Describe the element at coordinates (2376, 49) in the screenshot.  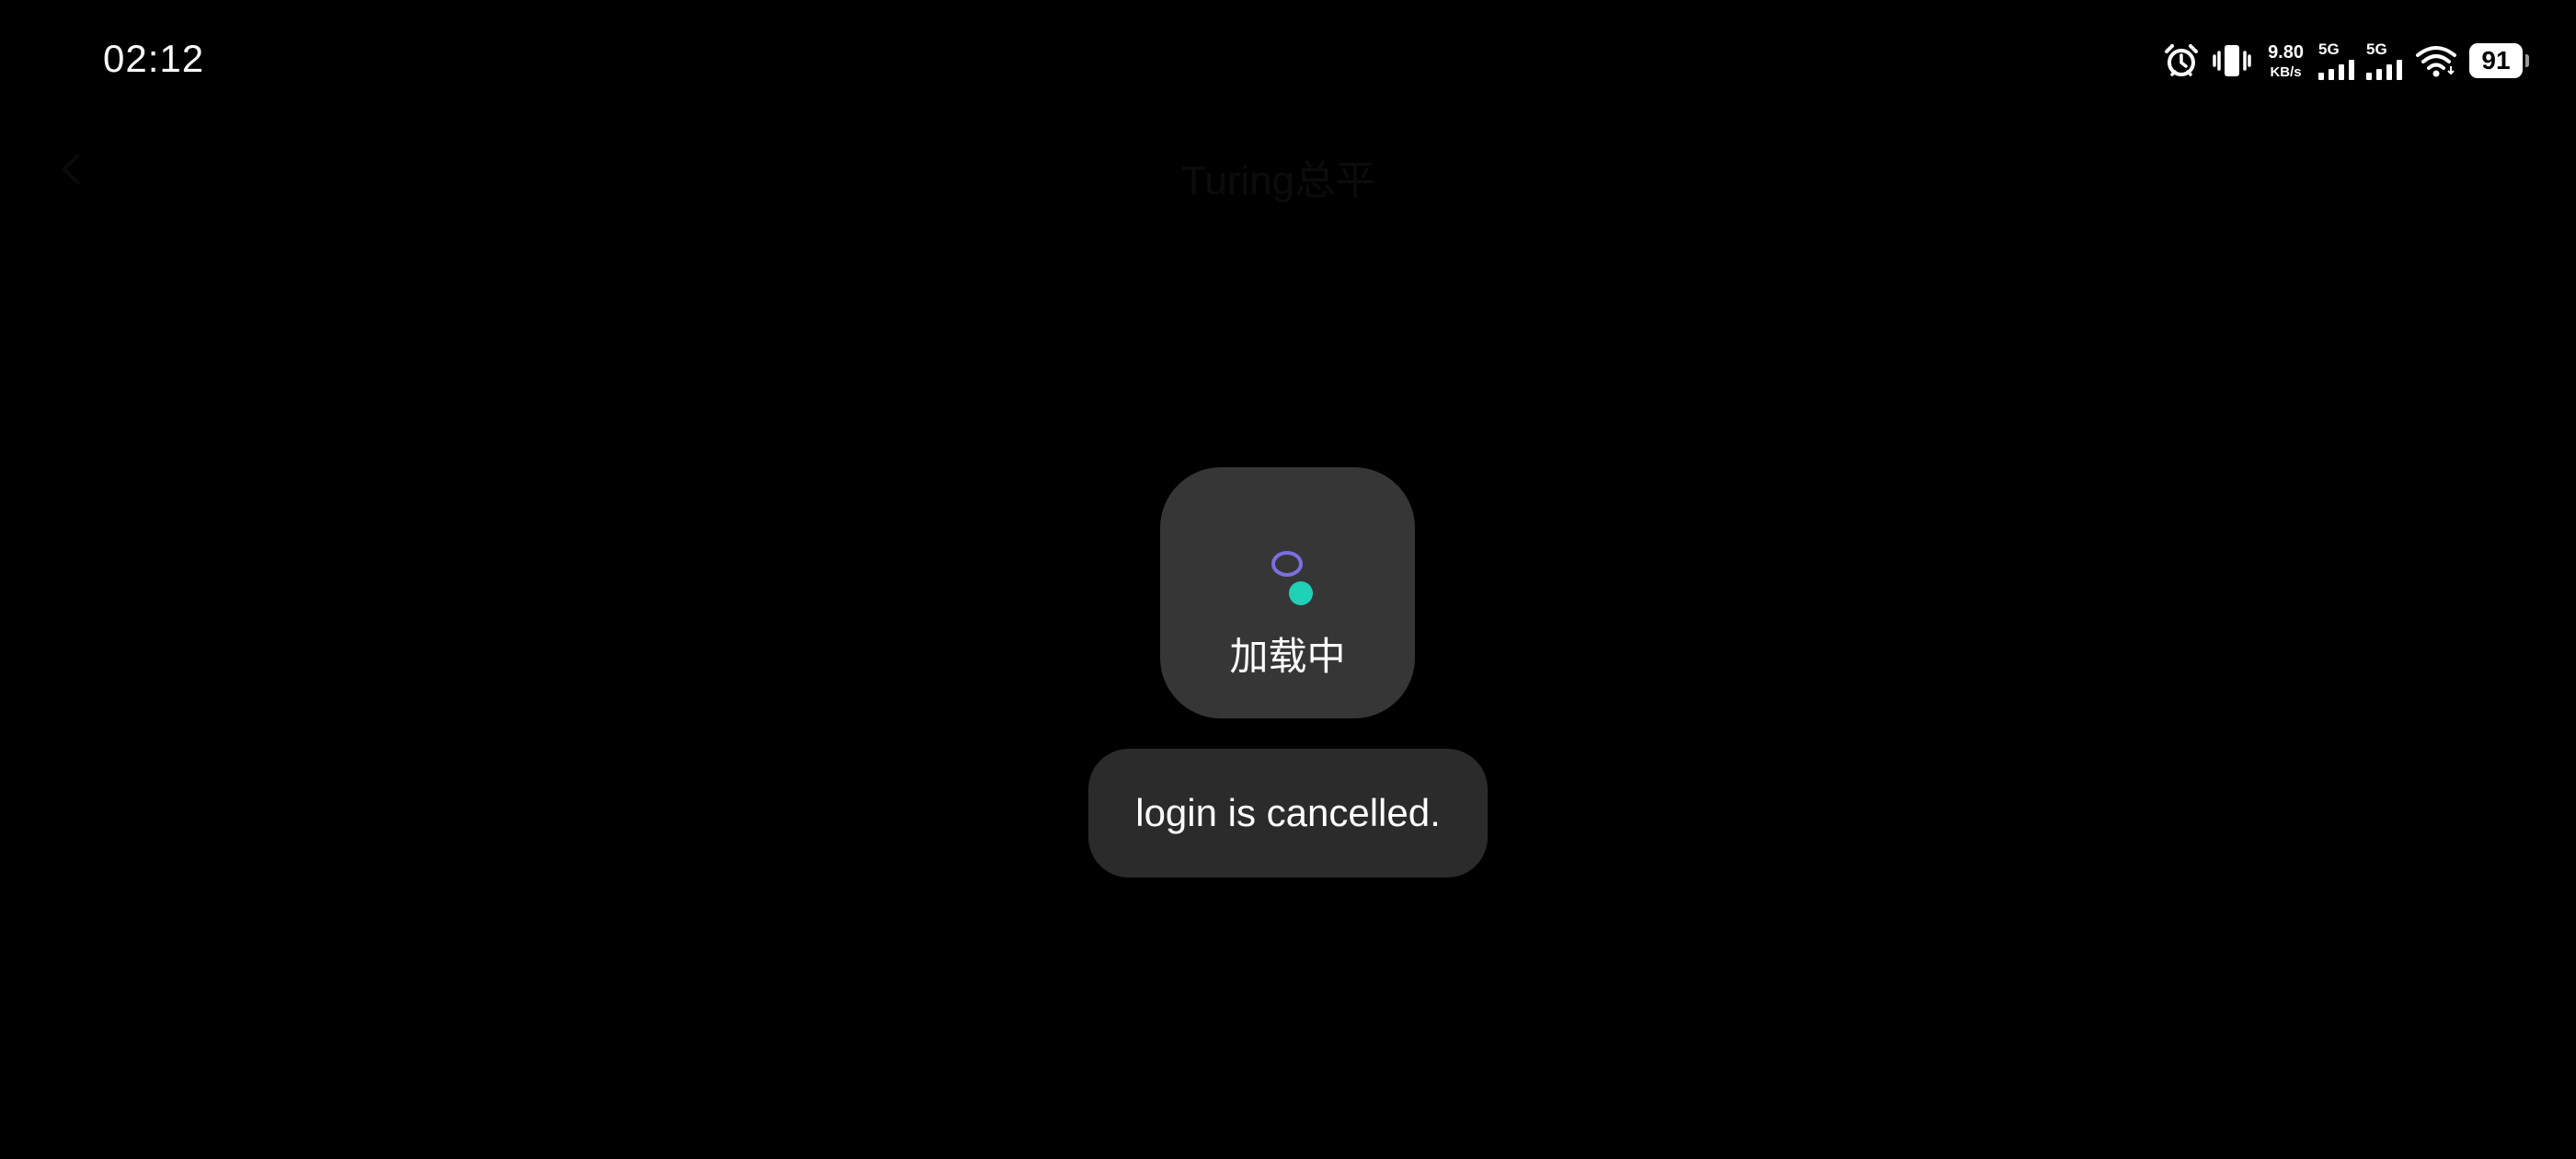
I see `sim2-network-tag: 5G` at that location.